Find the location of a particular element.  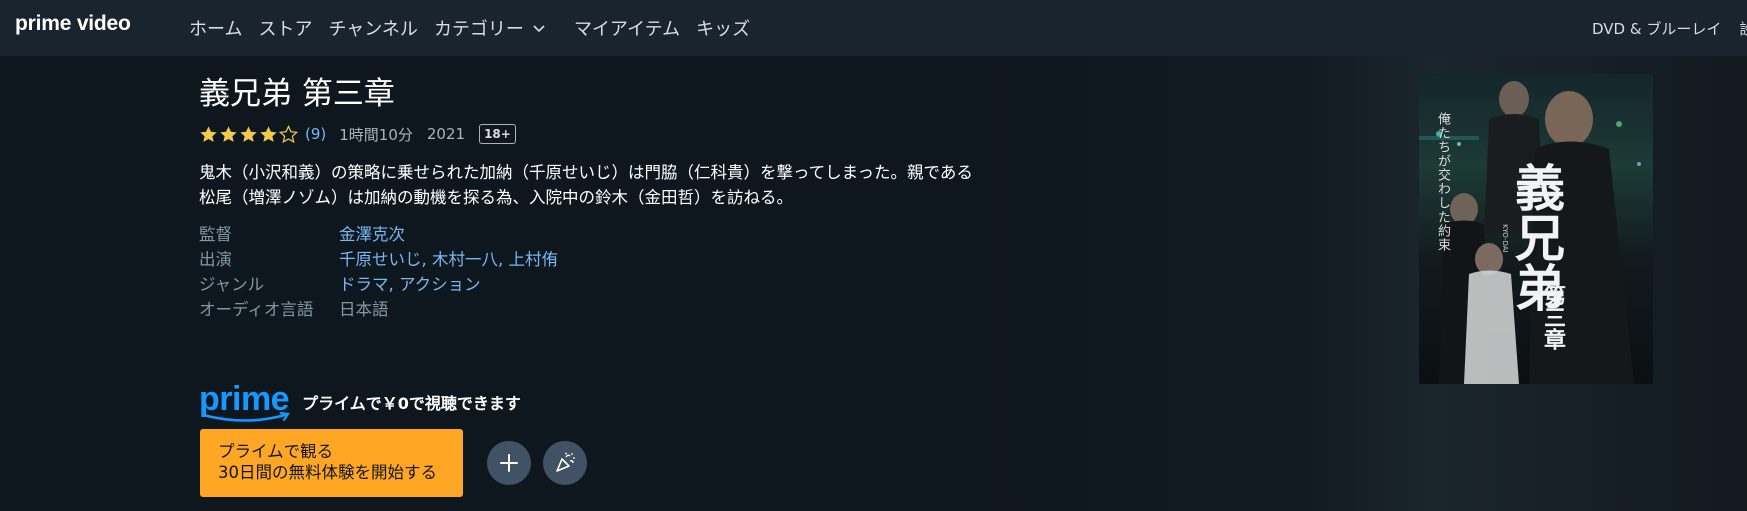

info-label: 監督 is located at coordinates (215, 234).